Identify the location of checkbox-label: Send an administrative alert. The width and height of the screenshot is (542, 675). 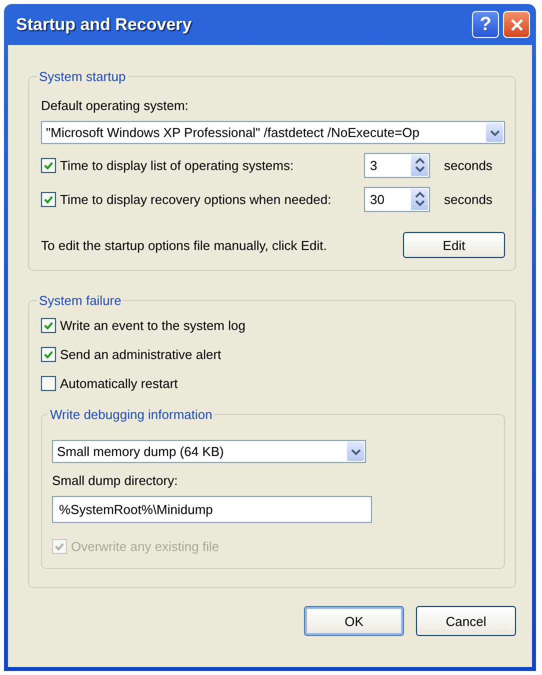
(141, 354).